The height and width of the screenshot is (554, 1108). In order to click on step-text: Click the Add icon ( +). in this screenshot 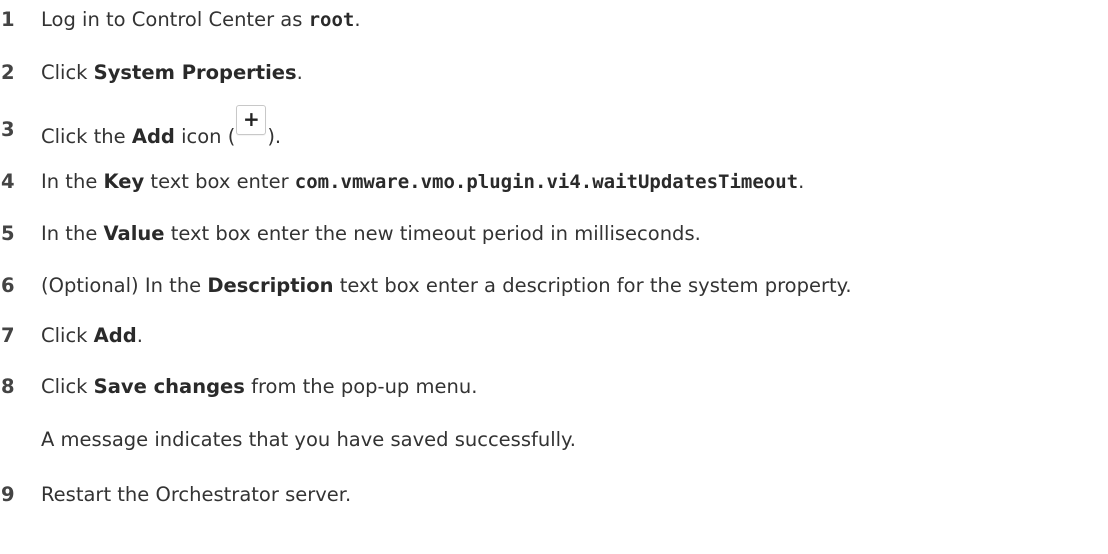, I will do `click(161, 128)`.